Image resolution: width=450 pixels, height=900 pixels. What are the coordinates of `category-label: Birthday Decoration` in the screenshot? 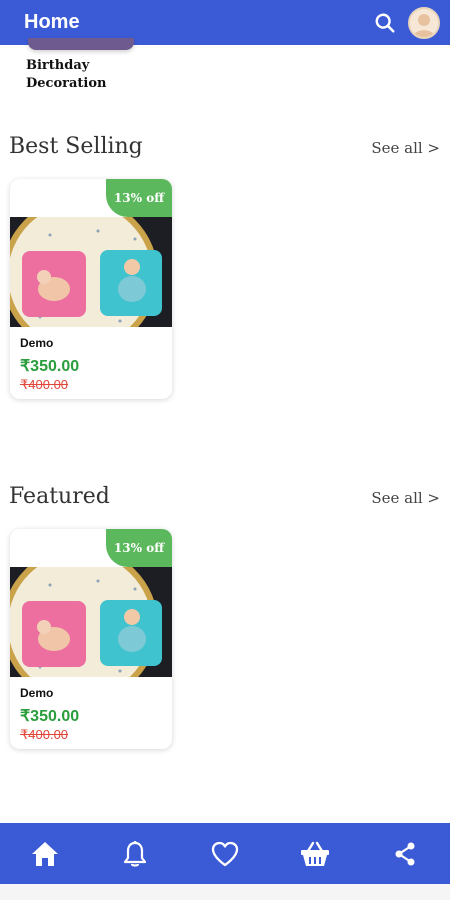 It's located at (86, 75).